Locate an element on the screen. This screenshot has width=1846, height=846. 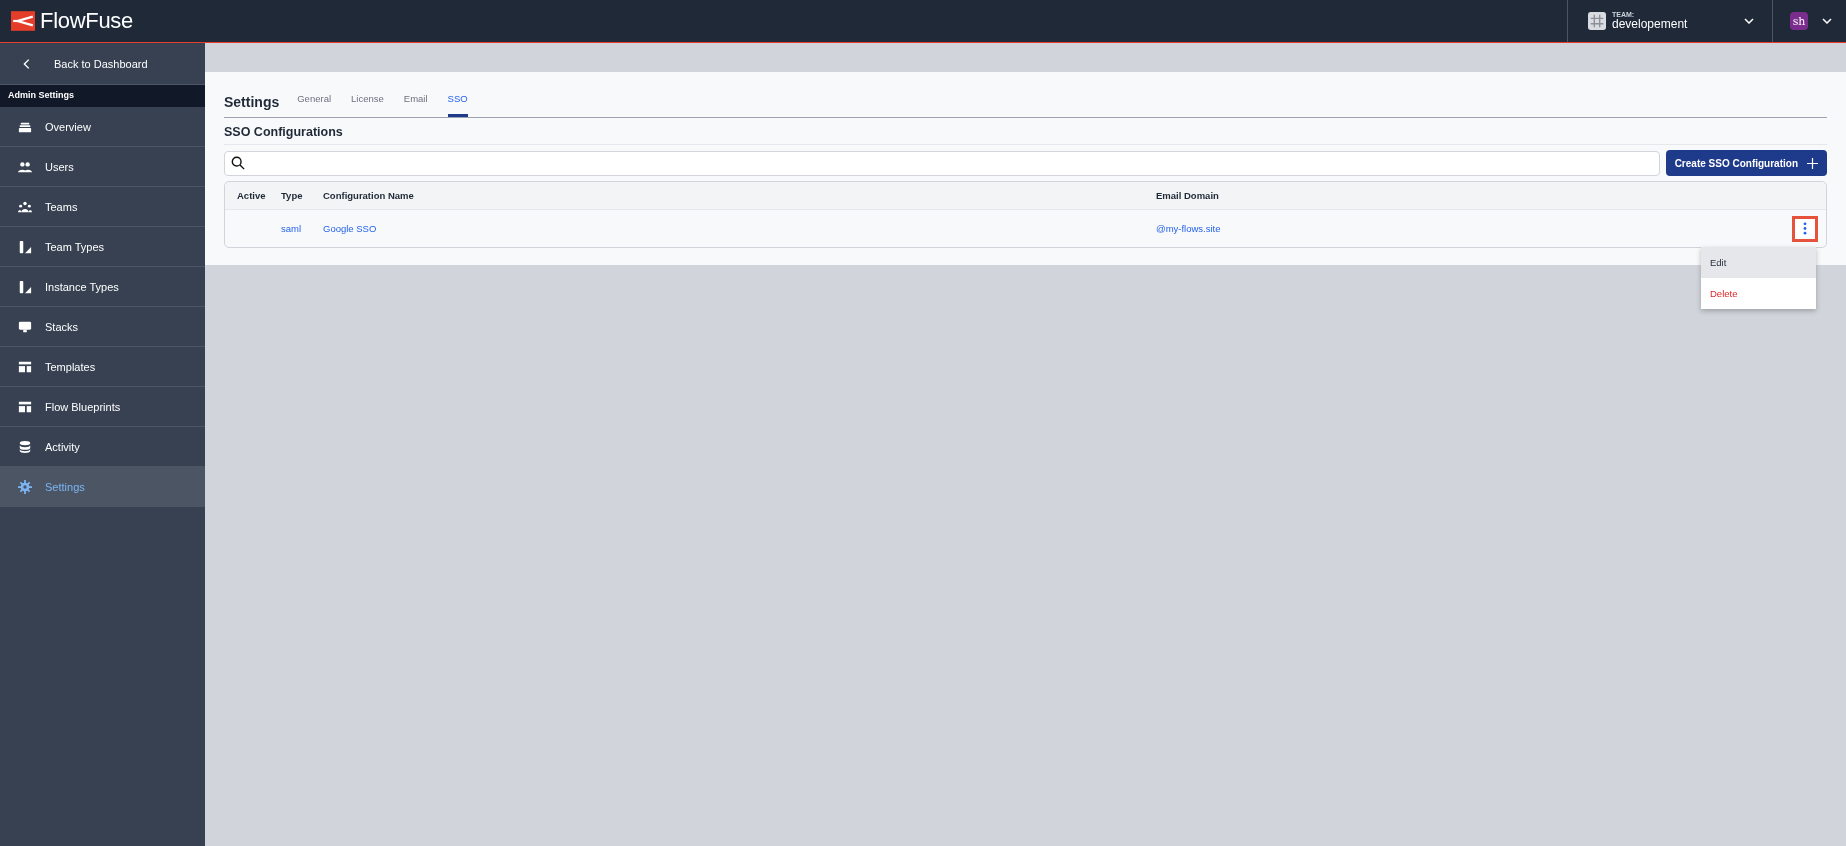
sidebar-item: Templates is located at coordinates (102, 367).